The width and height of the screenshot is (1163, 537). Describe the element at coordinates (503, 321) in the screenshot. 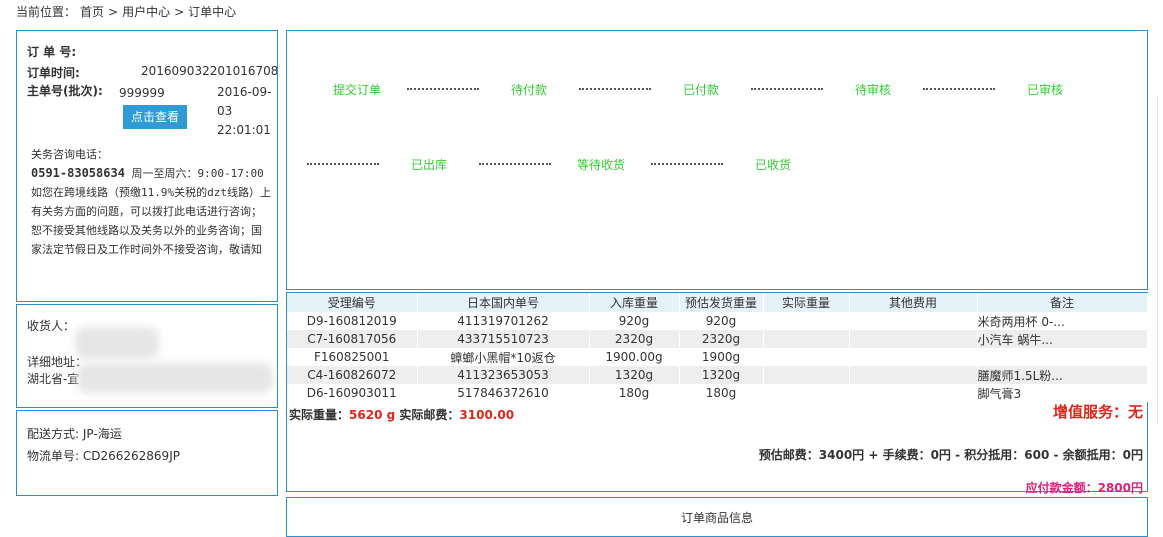

I see `table-cell: 411319701262` at that location.